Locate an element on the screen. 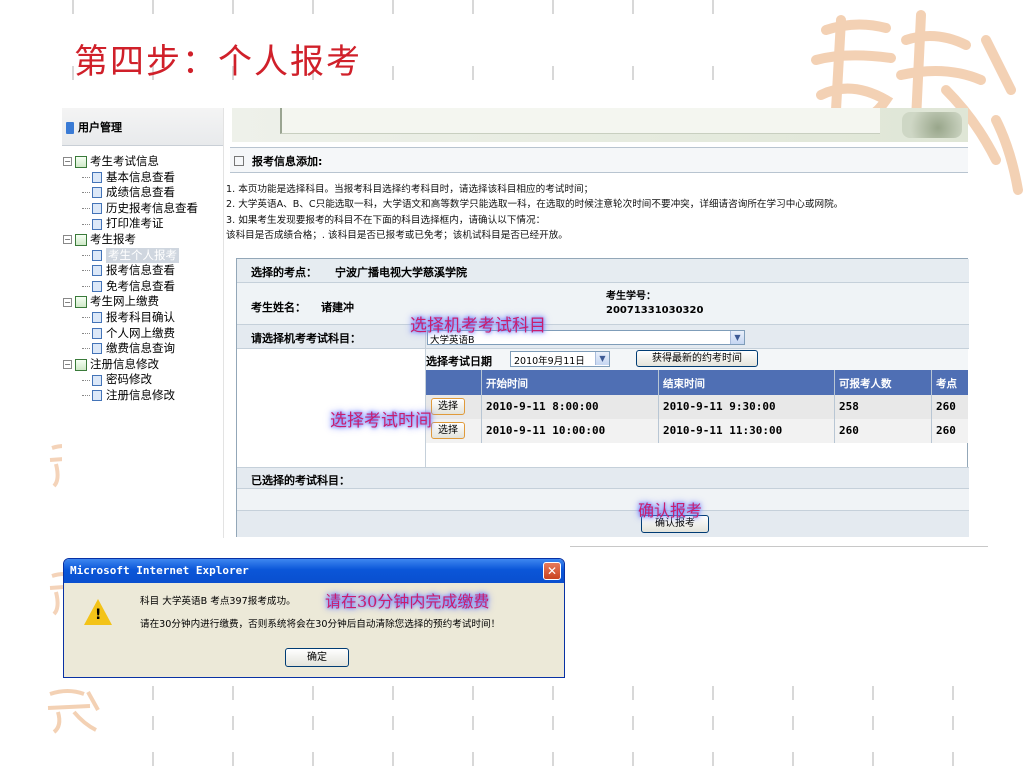  tree-item-basic-info: 基本信息查看 is located at coordinates (142, 178).